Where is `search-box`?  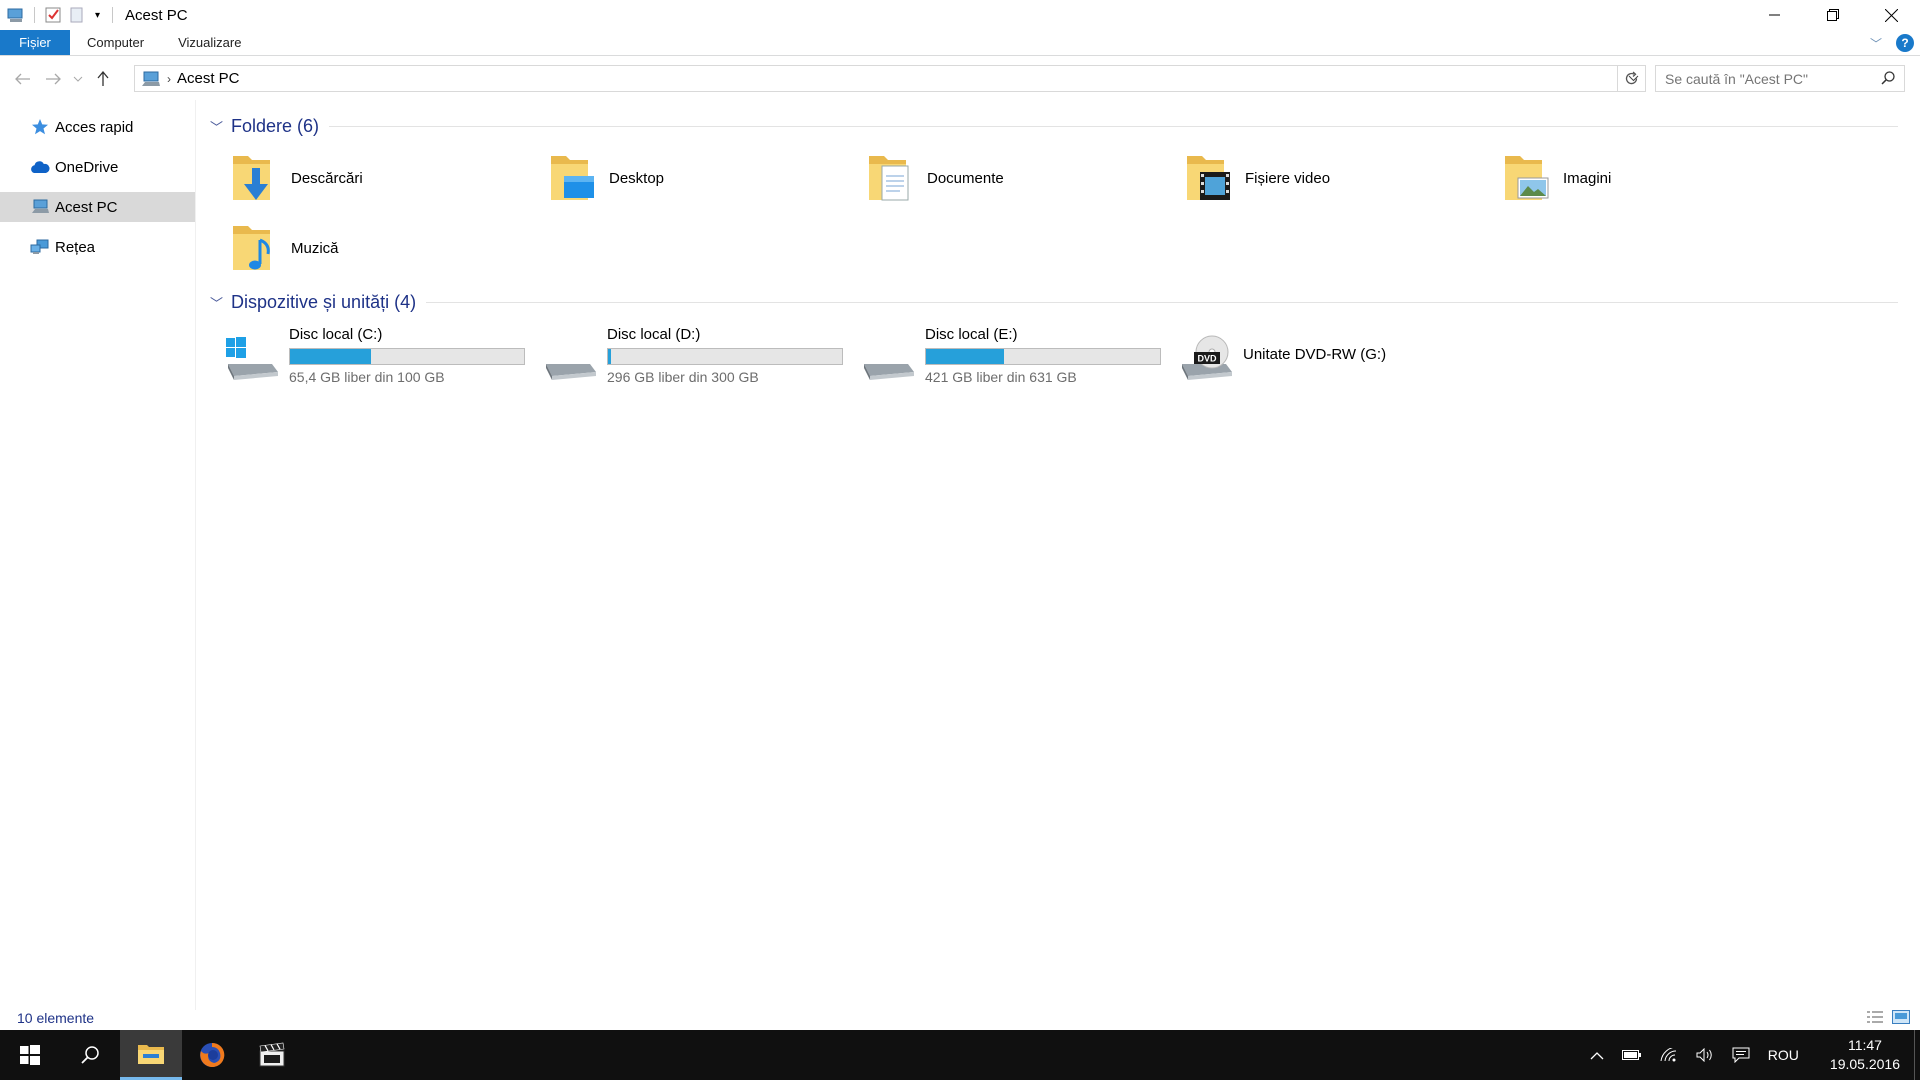
search-box is located at coordinates (1780, 78).